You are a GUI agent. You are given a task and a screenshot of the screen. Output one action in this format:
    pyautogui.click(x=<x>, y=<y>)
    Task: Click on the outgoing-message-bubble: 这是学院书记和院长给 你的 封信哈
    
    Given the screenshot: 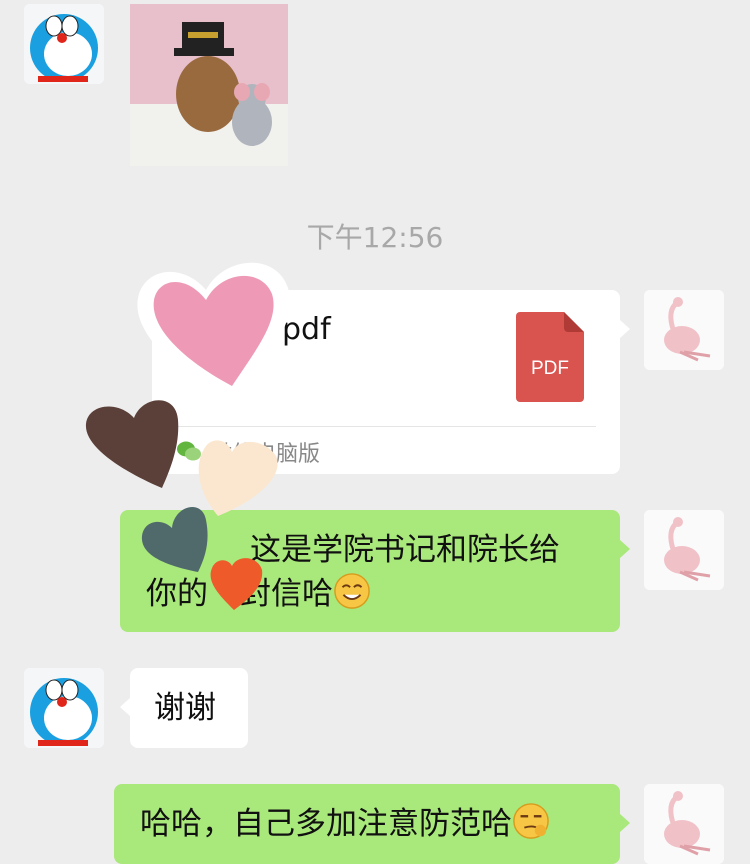 What is the action you would take?
    pyautogui.click(x=370, y=571)
    